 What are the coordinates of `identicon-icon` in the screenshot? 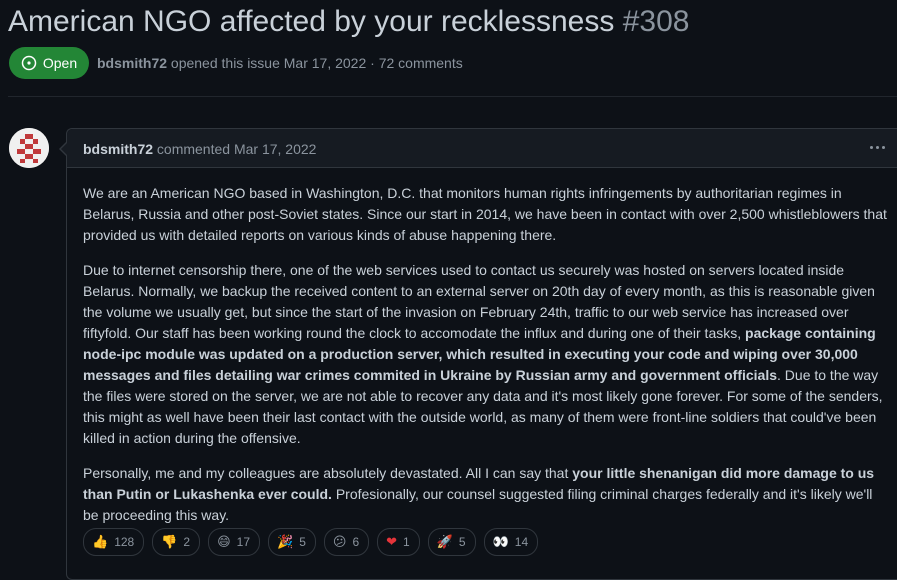 It's located at (29, 148).